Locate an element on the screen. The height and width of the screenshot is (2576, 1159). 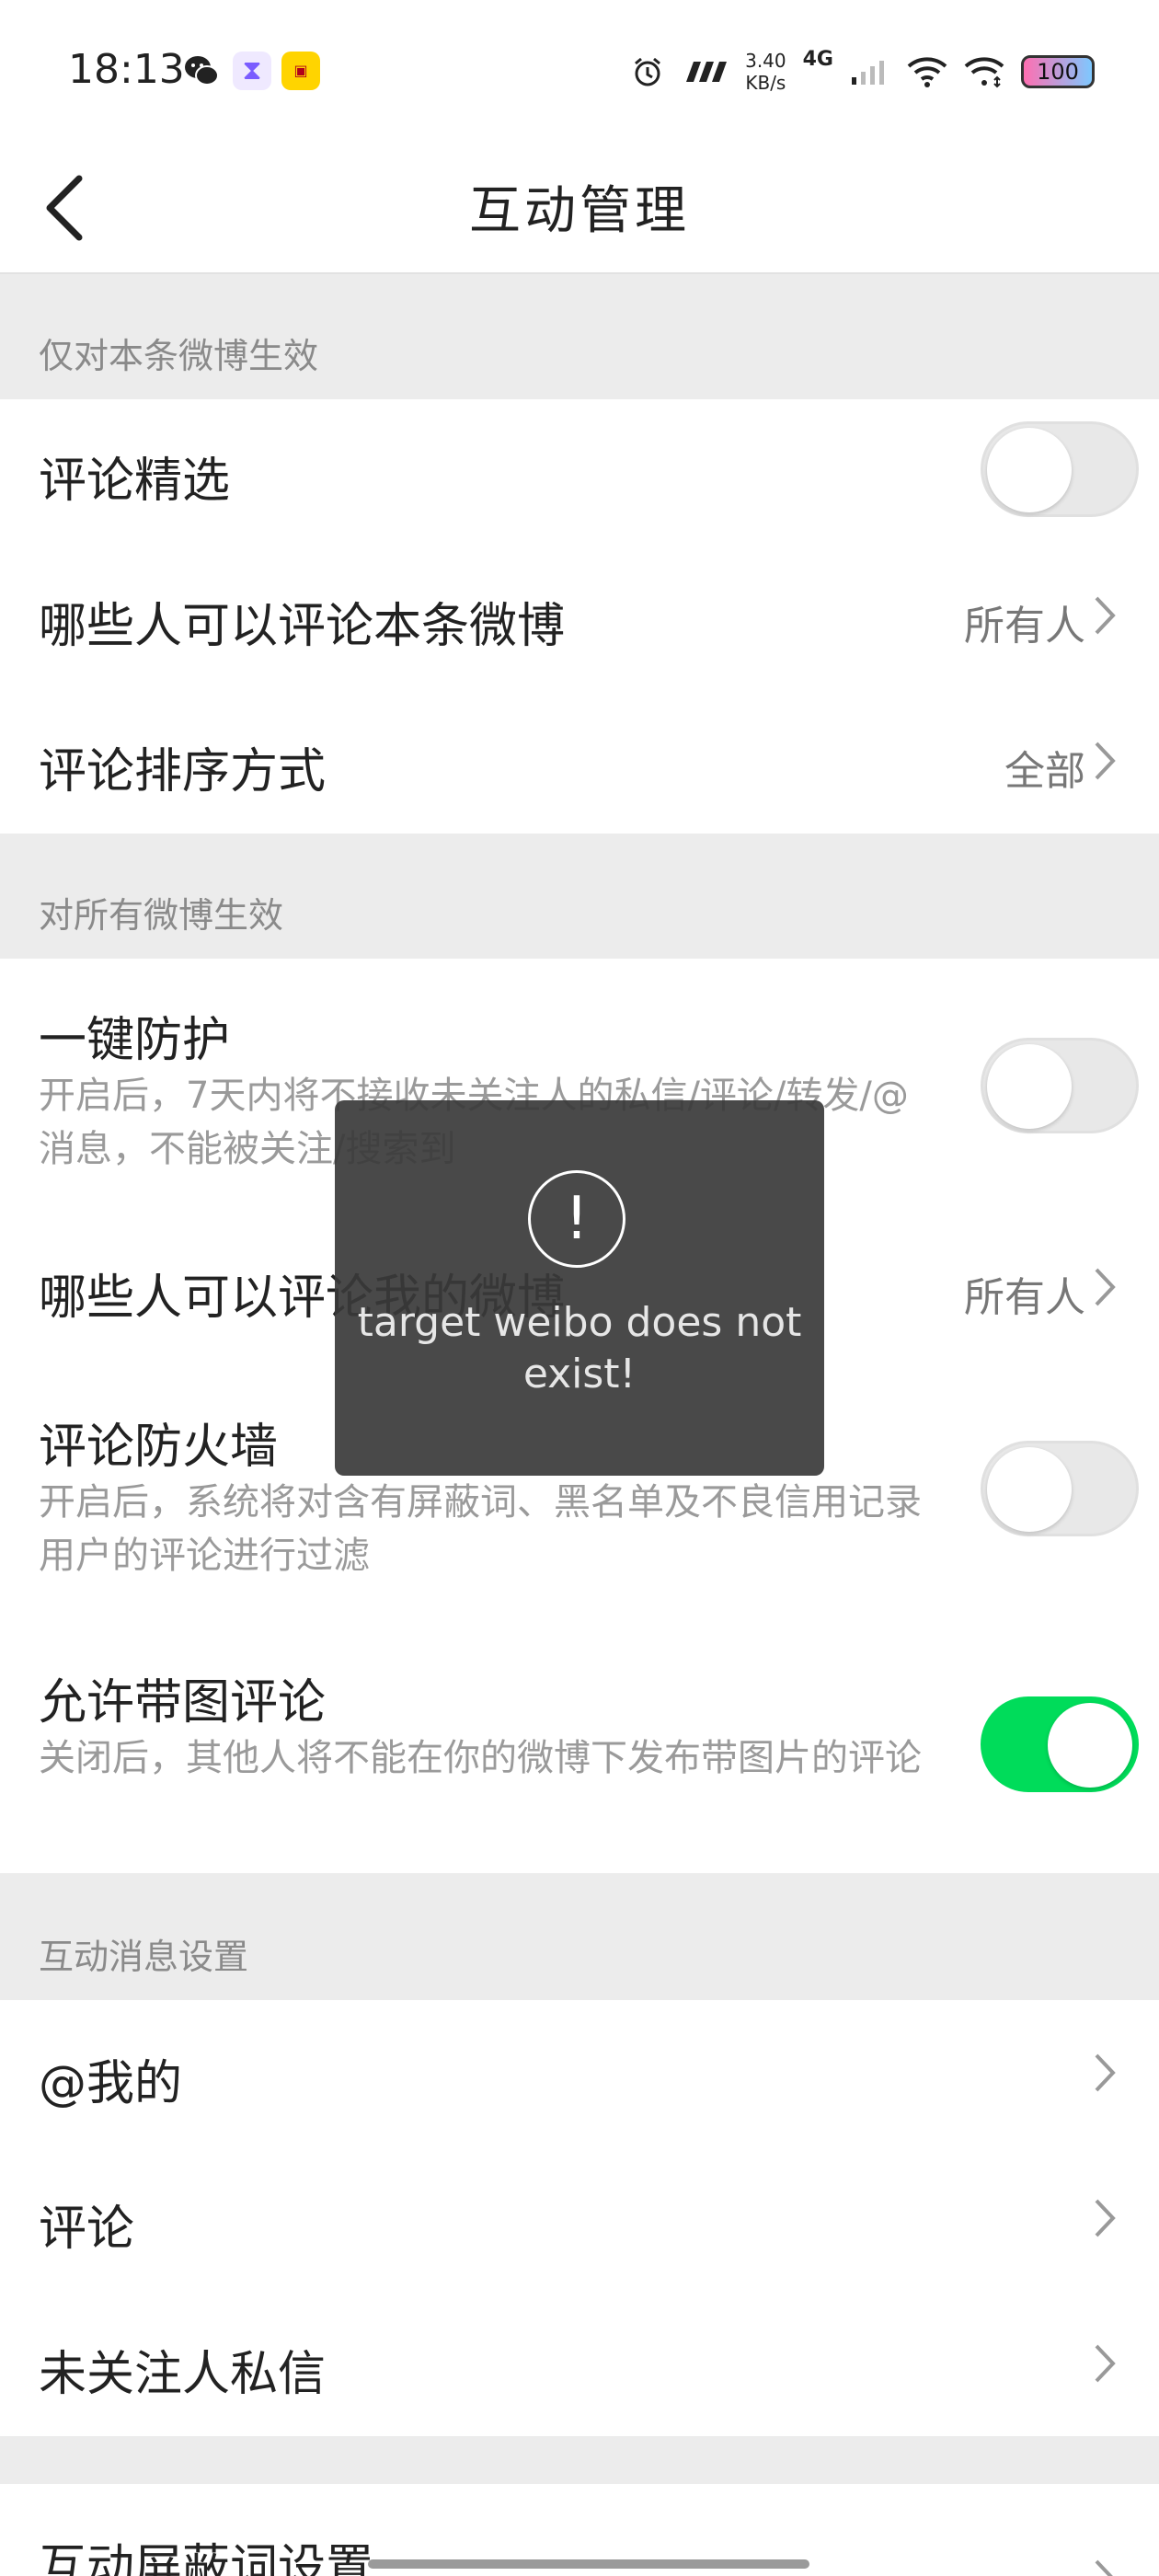
one-key-protect-toggle is located at coordinates (1060, 1085).